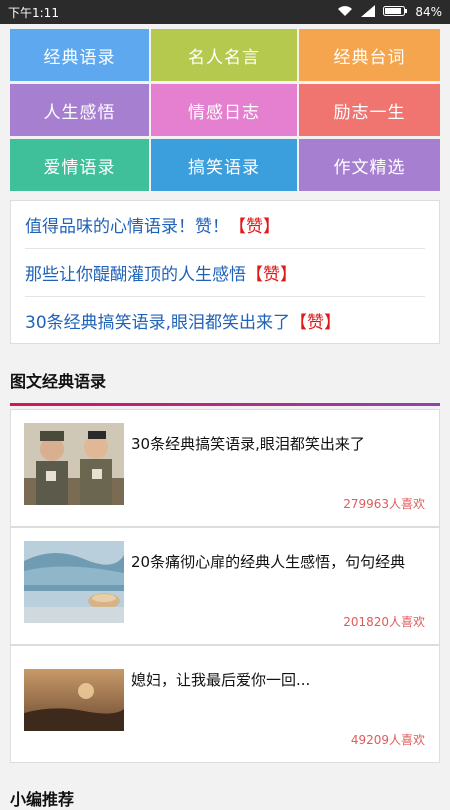  Describe the element at coordinates (248, 444) in the screenshot. I see `article-title: 30条经典搞笑语录,眼泪都笑出来了` at that location.